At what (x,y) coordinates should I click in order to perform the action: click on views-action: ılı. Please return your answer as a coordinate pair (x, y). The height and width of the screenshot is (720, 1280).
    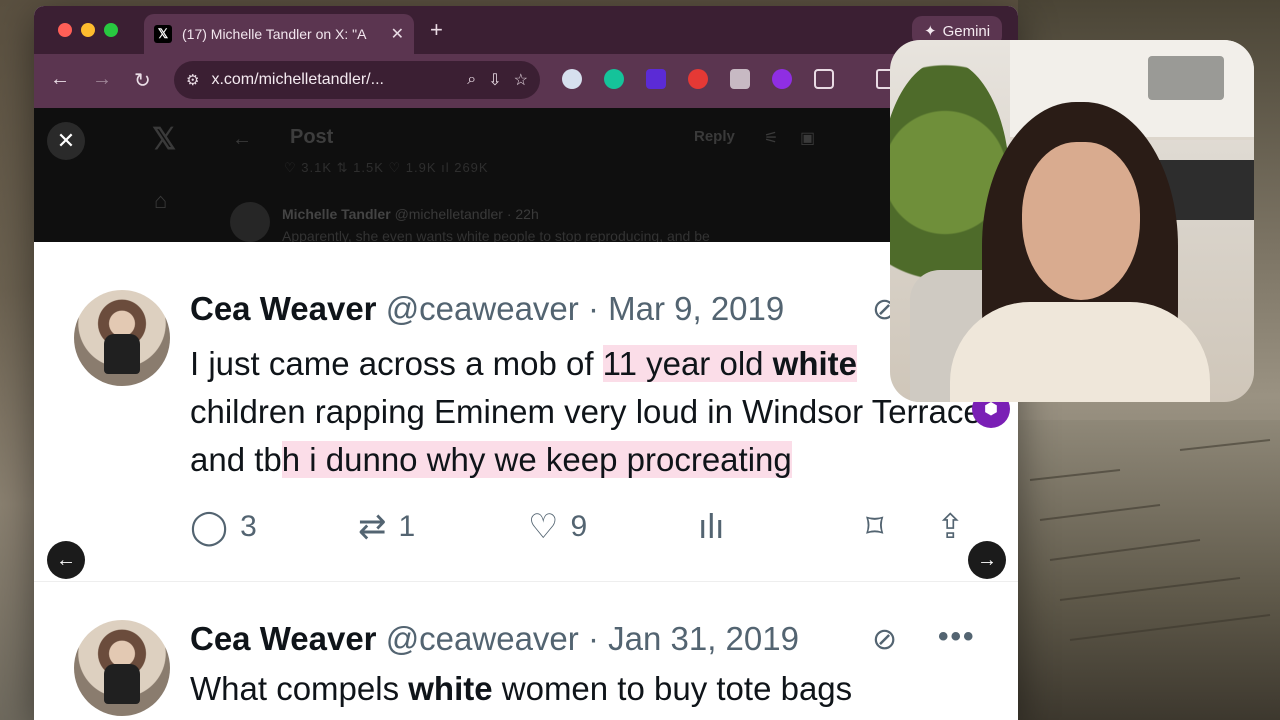
    Looking at the image, I should click on (711, 527).